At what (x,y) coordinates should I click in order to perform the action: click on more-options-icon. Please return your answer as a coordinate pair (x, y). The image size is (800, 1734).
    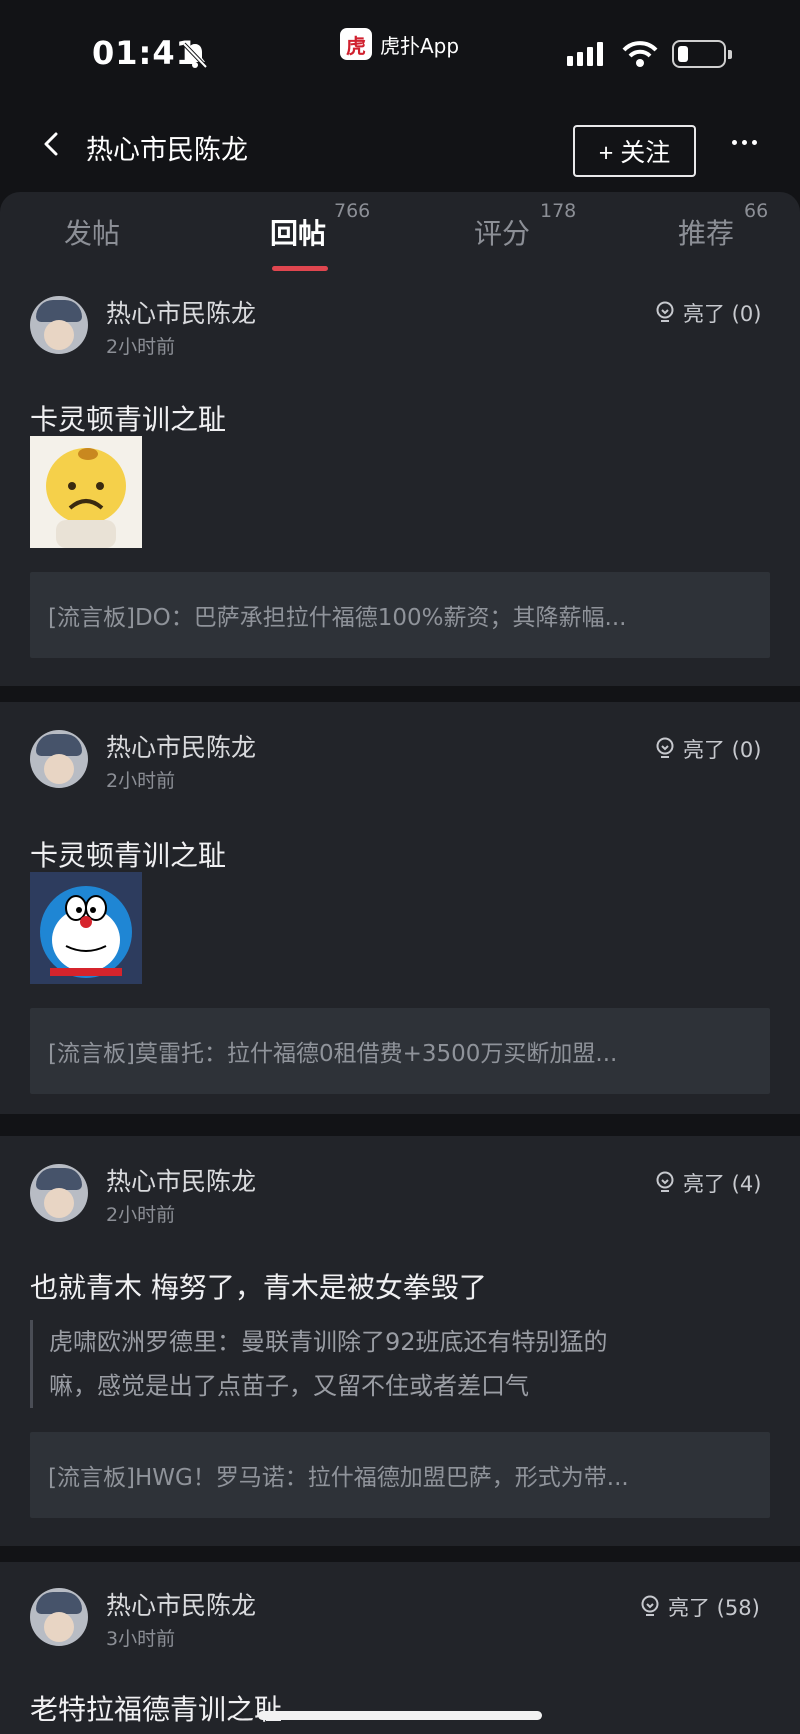
    Looking at the image, I should click on (744, 142).